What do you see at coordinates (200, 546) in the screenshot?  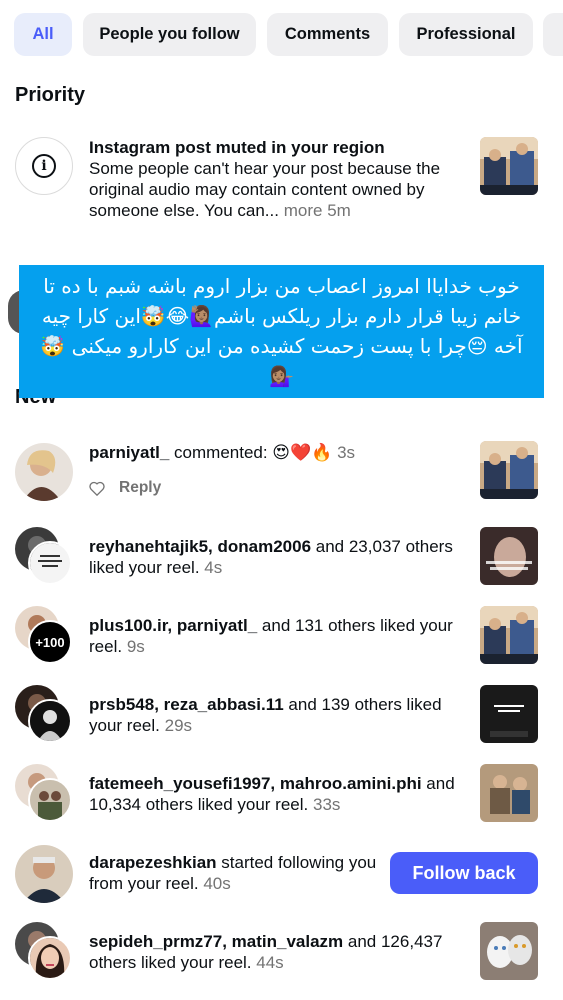 I see `username: reyhanehtajik5, donam2006` at bounding box center [200, 546].